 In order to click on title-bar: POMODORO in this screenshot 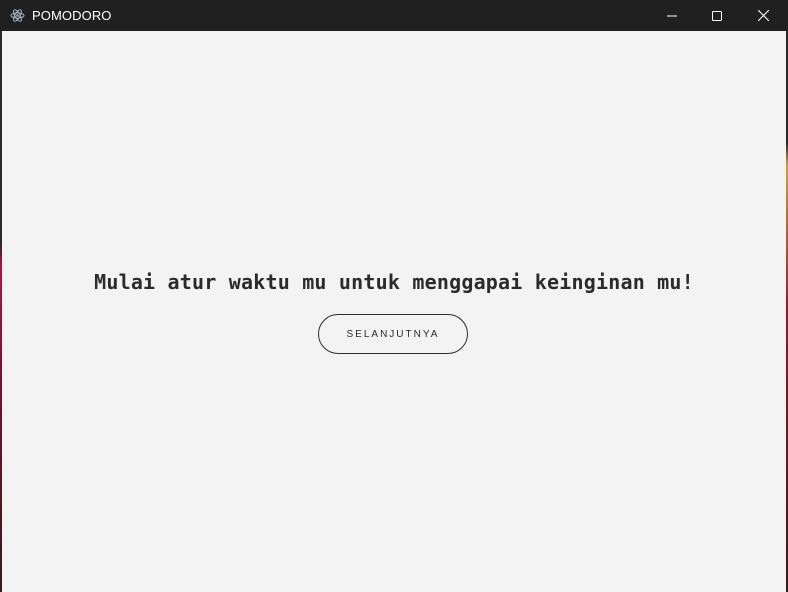, I will do `click(394, 15)`.